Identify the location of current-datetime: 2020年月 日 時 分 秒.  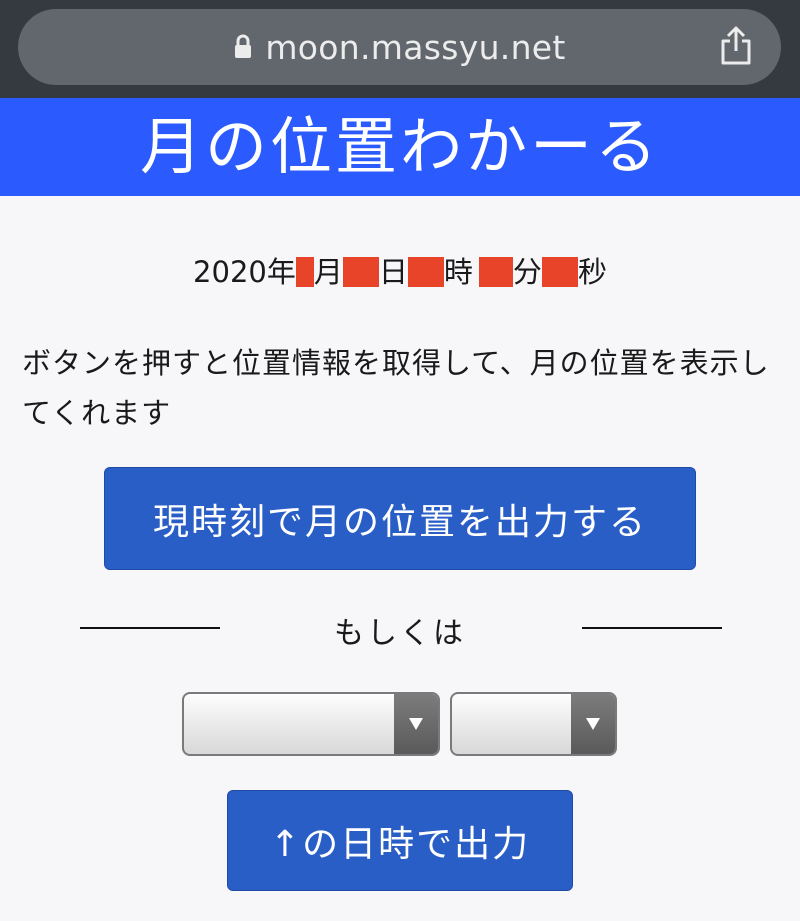
(400, 272).